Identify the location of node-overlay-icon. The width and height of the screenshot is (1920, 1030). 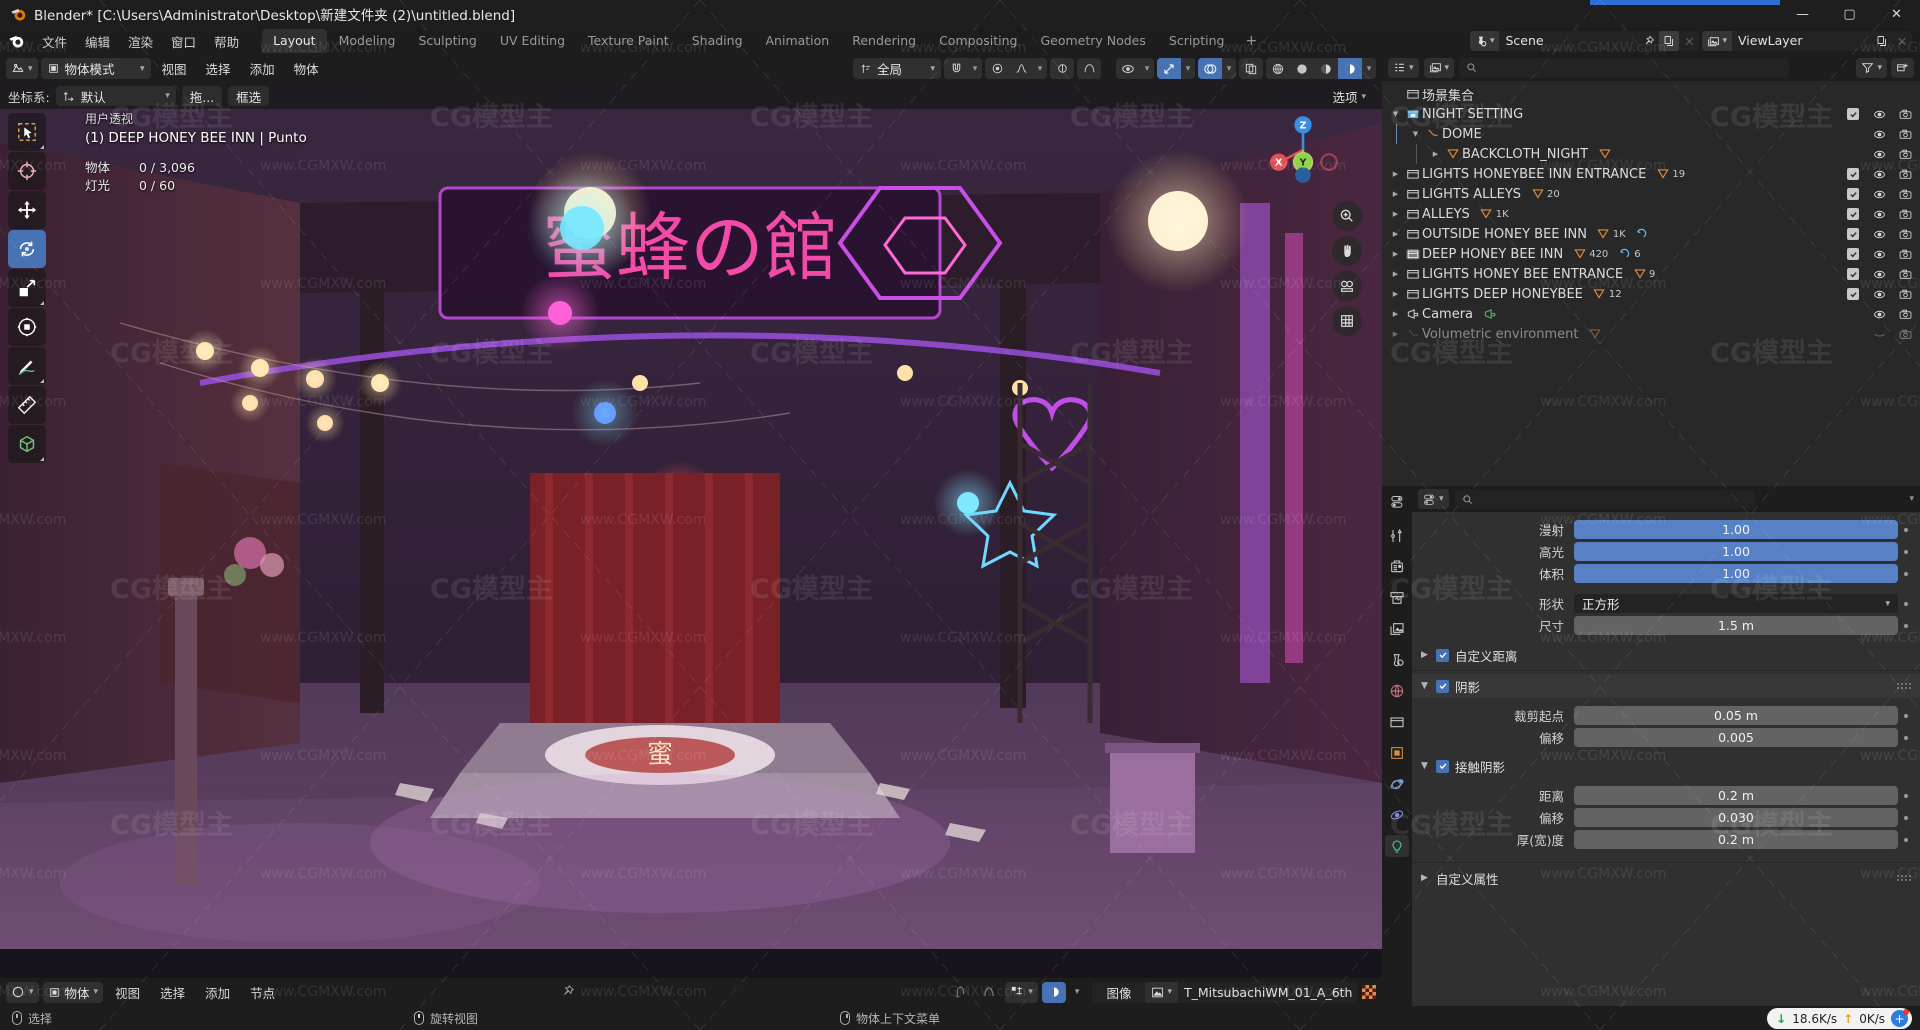
(989, 992).